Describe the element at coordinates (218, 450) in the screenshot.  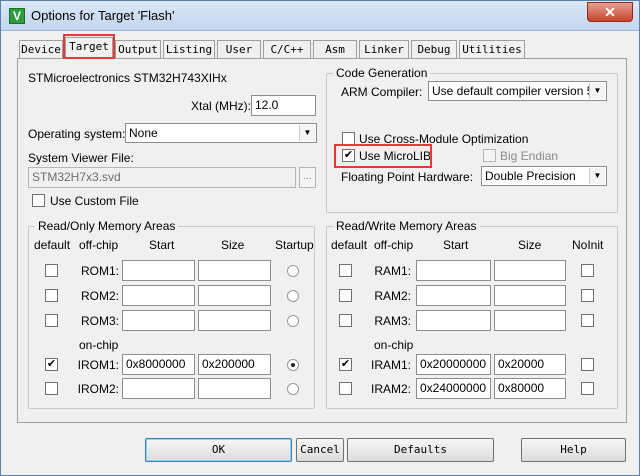
I see `ok-button: OK` at that location.